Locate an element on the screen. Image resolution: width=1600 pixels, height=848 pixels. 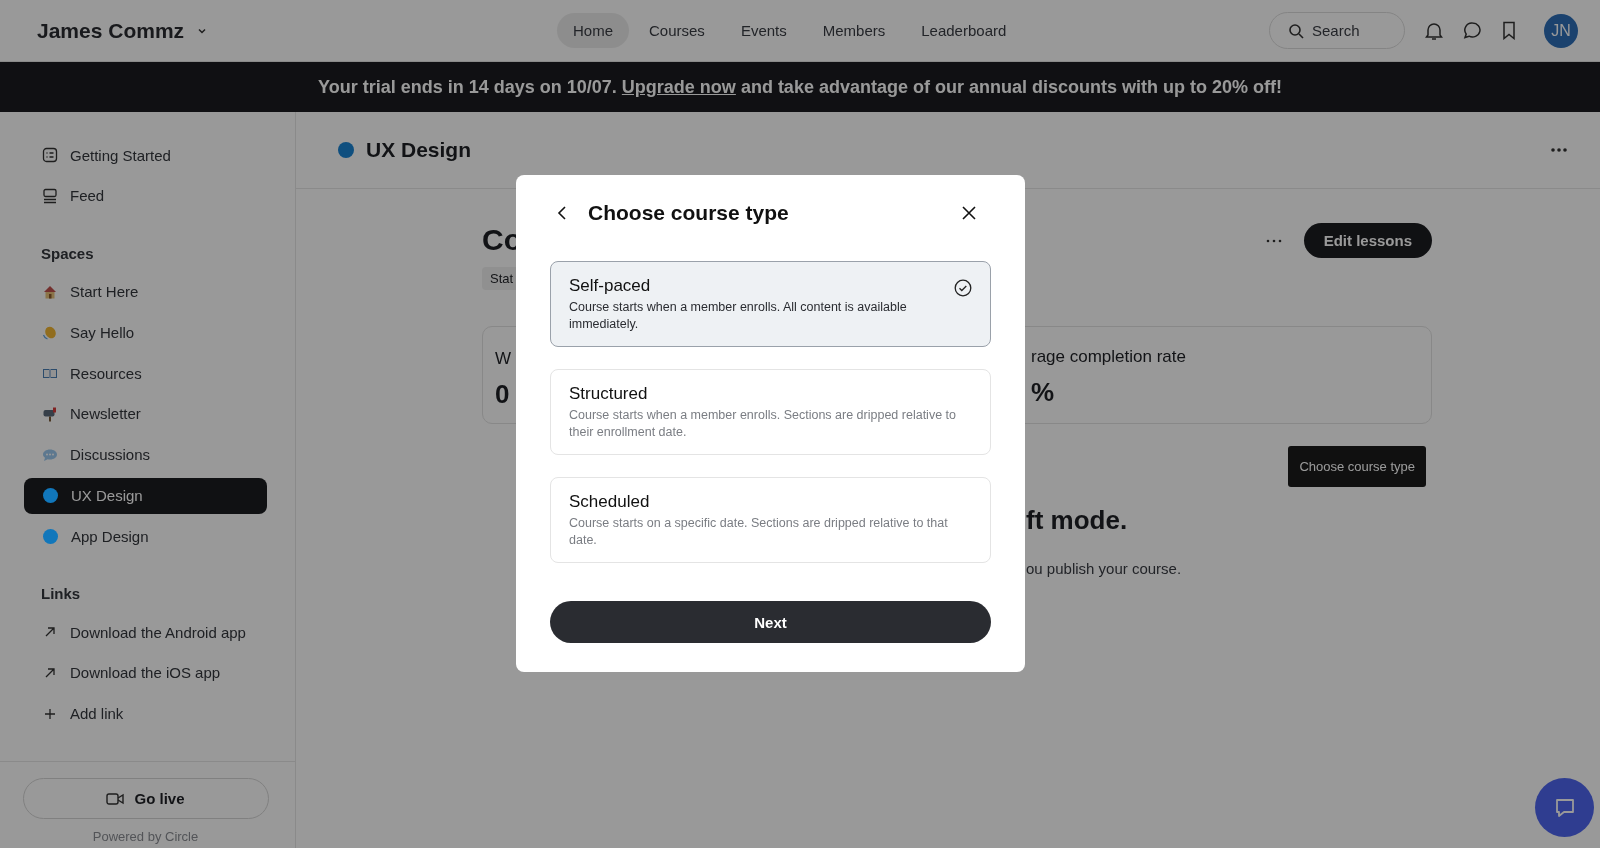
chat-bubble-icon is located at coordinates (1472, 30).